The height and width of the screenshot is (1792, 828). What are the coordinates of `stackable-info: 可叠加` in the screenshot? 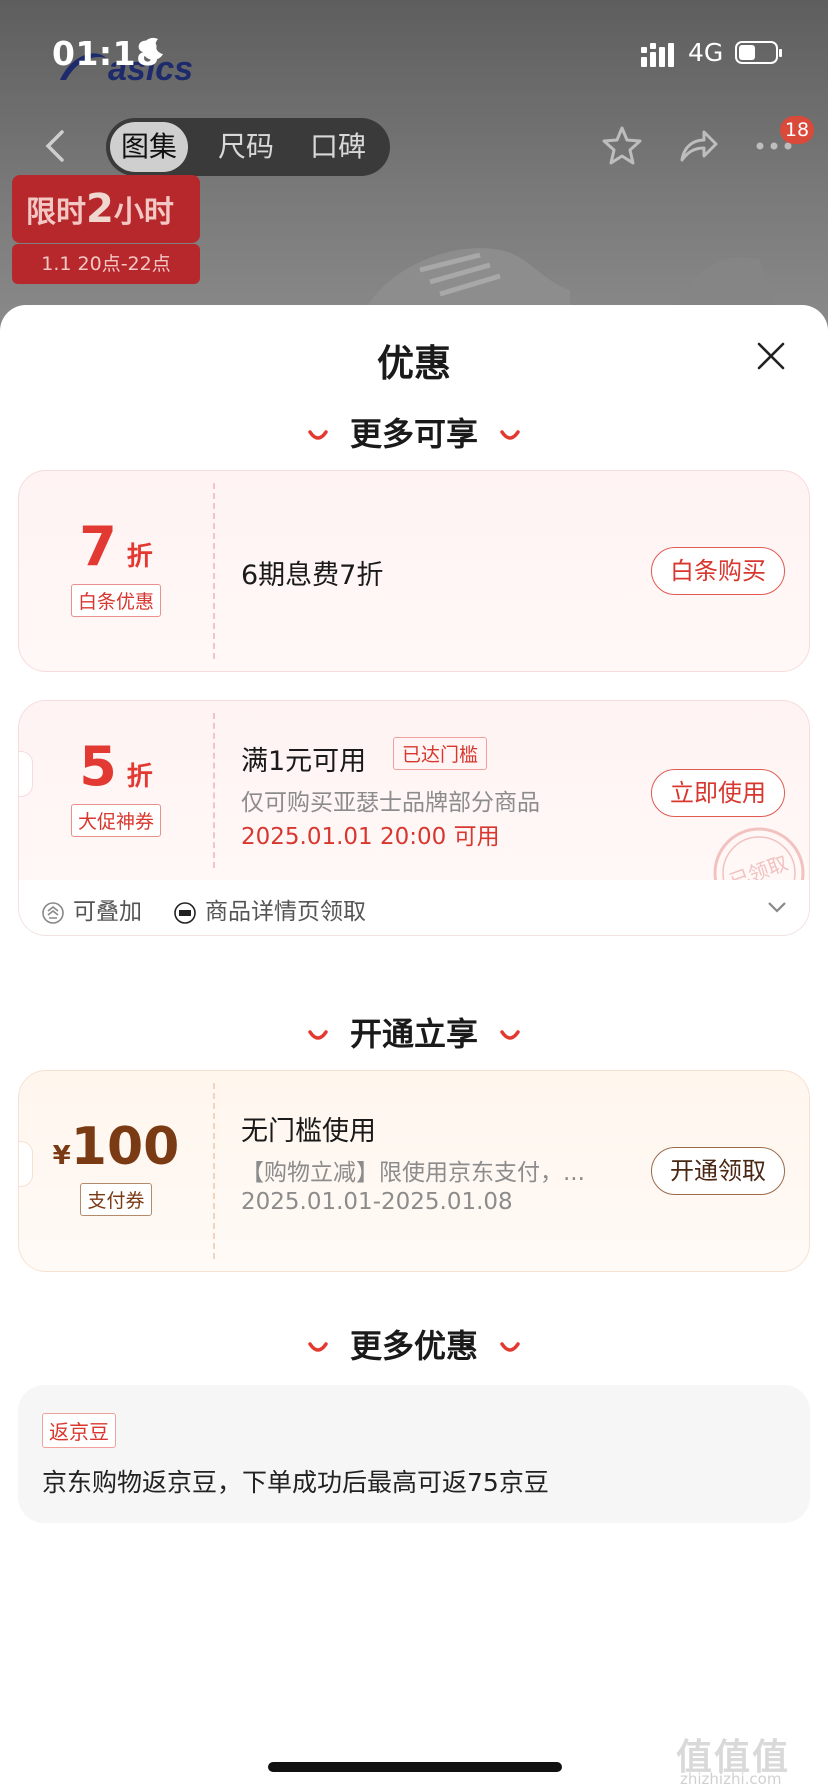 It's located at (91, 909).